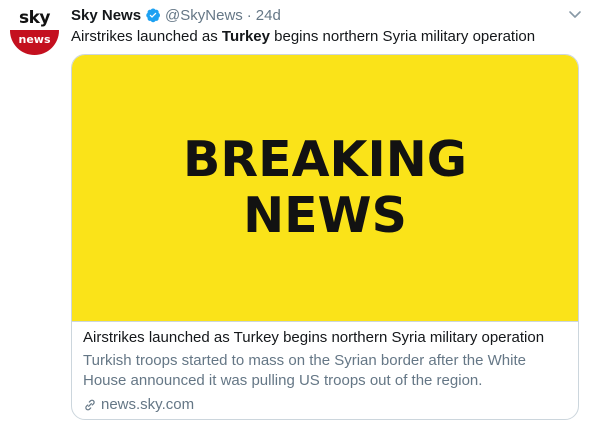 The height and width of the screenshot is (434, 597). Describe the element at coordinates (153, 15) in the screenshot. I see `verified-badge-icon` at that location.